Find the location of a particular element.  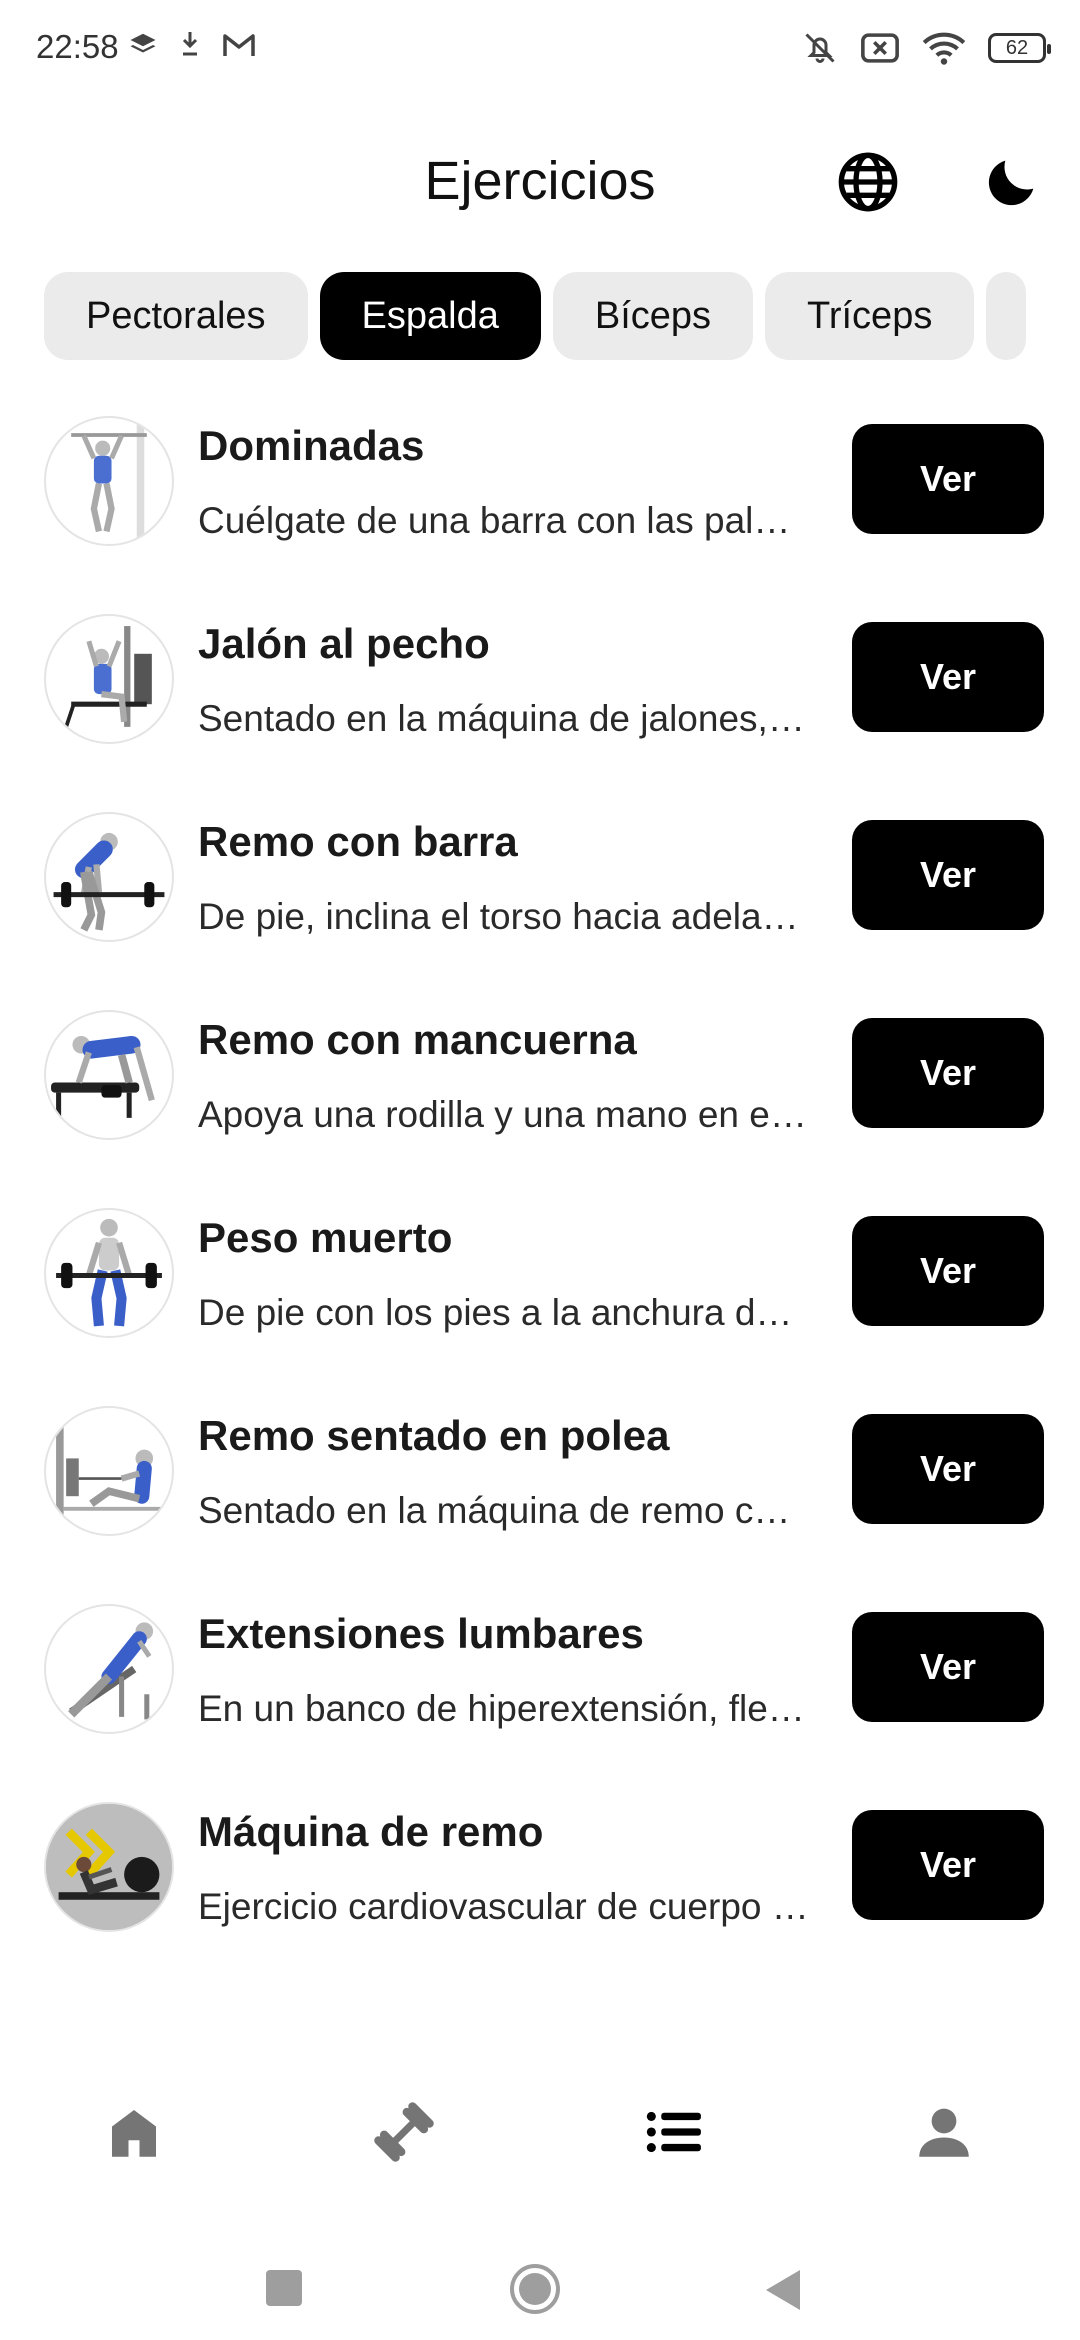

gmail-icon is located at coordinates (239, 45).